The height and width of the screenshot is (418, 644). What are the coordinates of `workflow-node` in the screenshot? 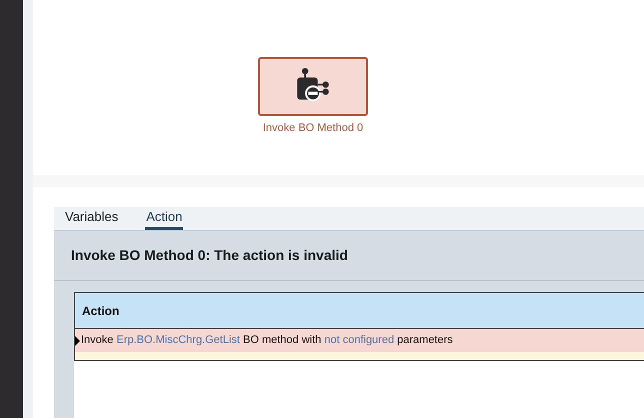 It's located at (313, 86).